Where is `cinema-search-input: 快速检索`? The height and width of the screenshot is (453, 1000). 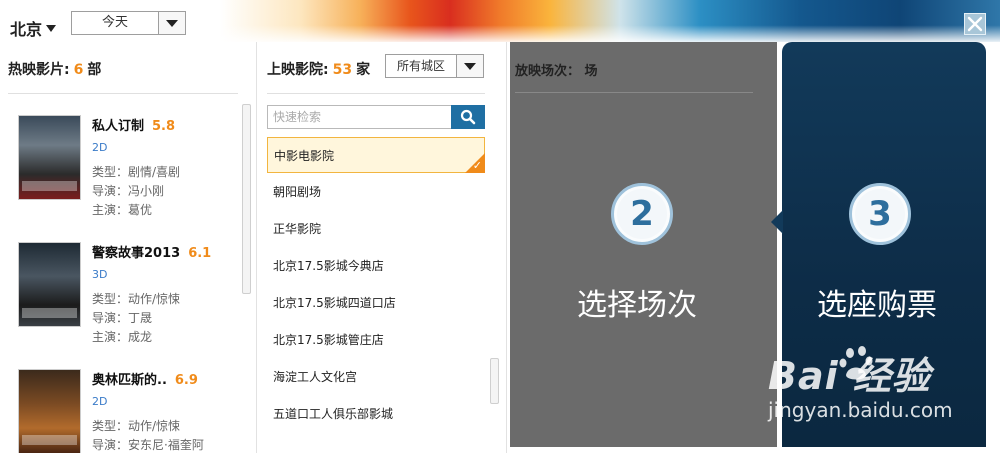 cinema-search-input: 快速检索 is located at coordinates (359, 117).